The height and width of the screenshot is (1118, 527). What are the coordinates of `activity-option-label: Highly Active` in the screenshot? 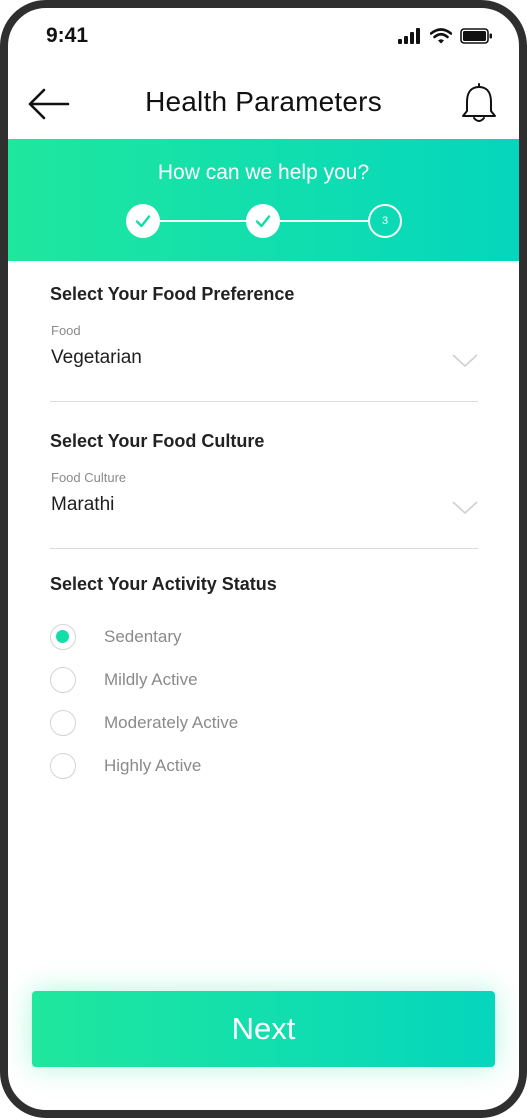 It's located at (153, 765).